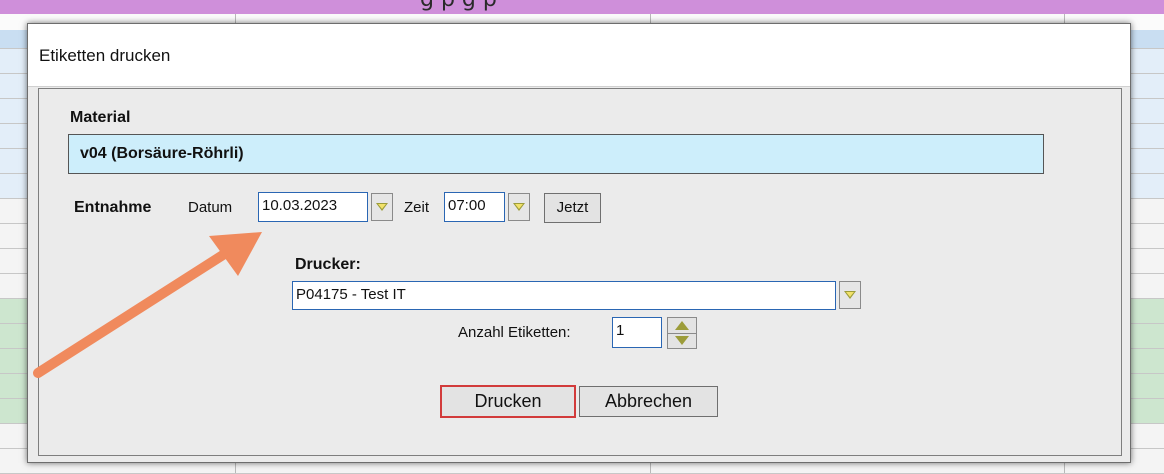 The height and width of the screenshot is (474, 1164). What do you see at coordinates (572, 208) in the screenshot?
I see `jetzt-button: Jetzt` at bounding box center [572, 208].